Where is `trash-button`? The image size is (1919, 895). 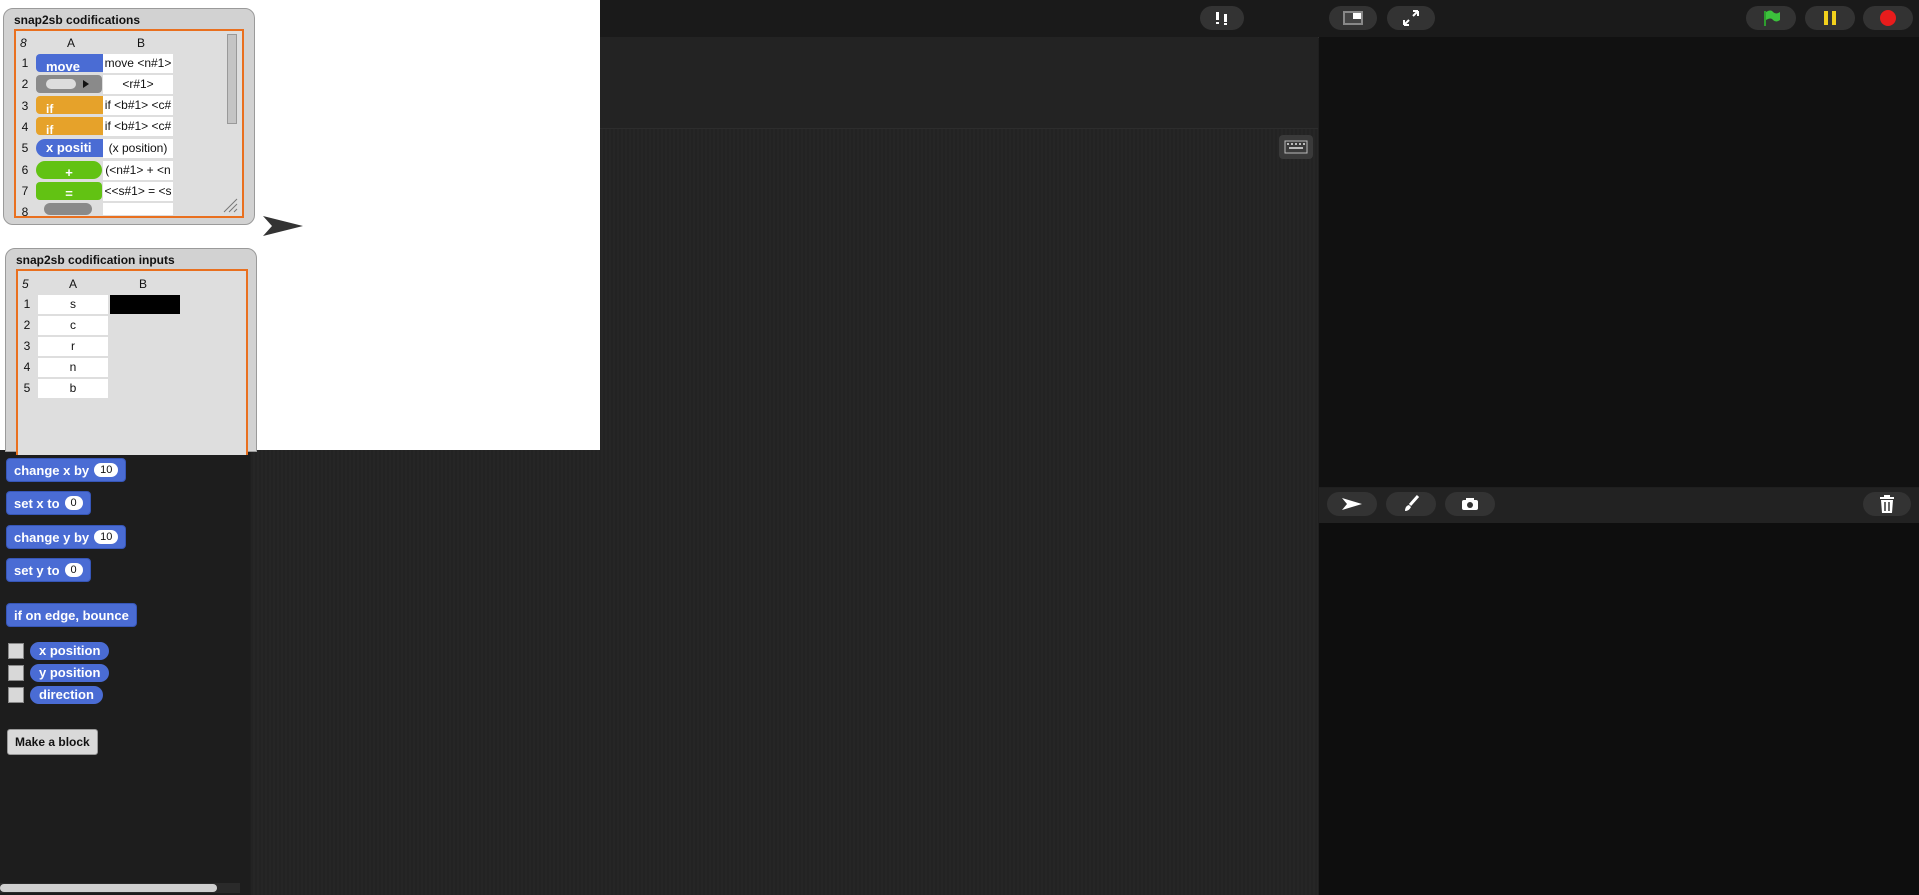 trash-button is located at coordinates (1887, 504).